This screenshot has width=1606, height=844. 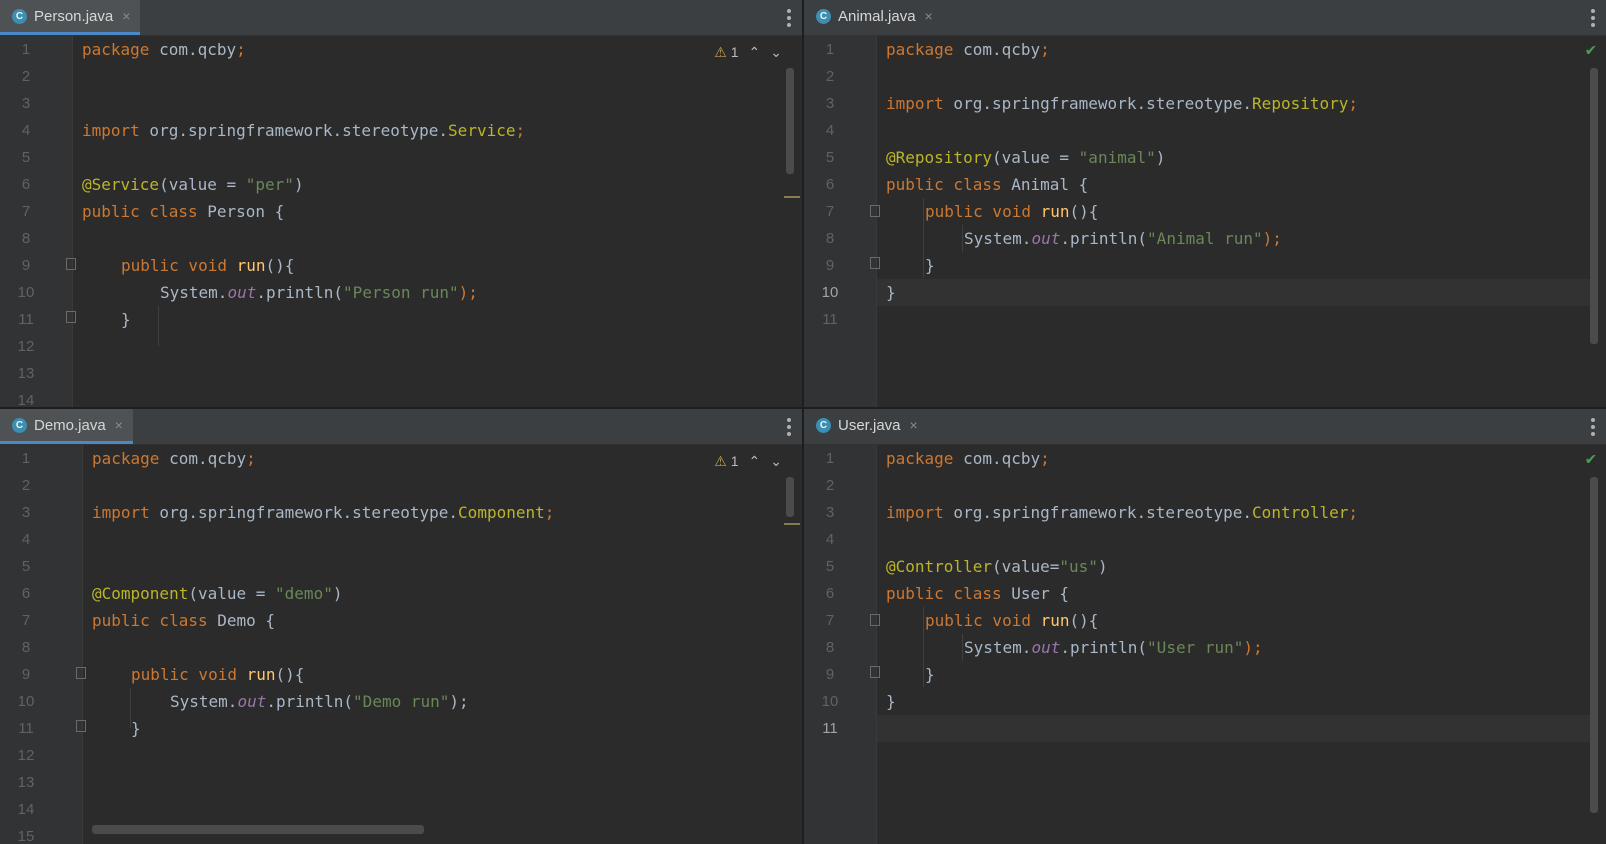 What do you see at coordinates (877, 16) in the screenshot?
I see `tab-label: Animal.java` at bounding box center [877, 16].